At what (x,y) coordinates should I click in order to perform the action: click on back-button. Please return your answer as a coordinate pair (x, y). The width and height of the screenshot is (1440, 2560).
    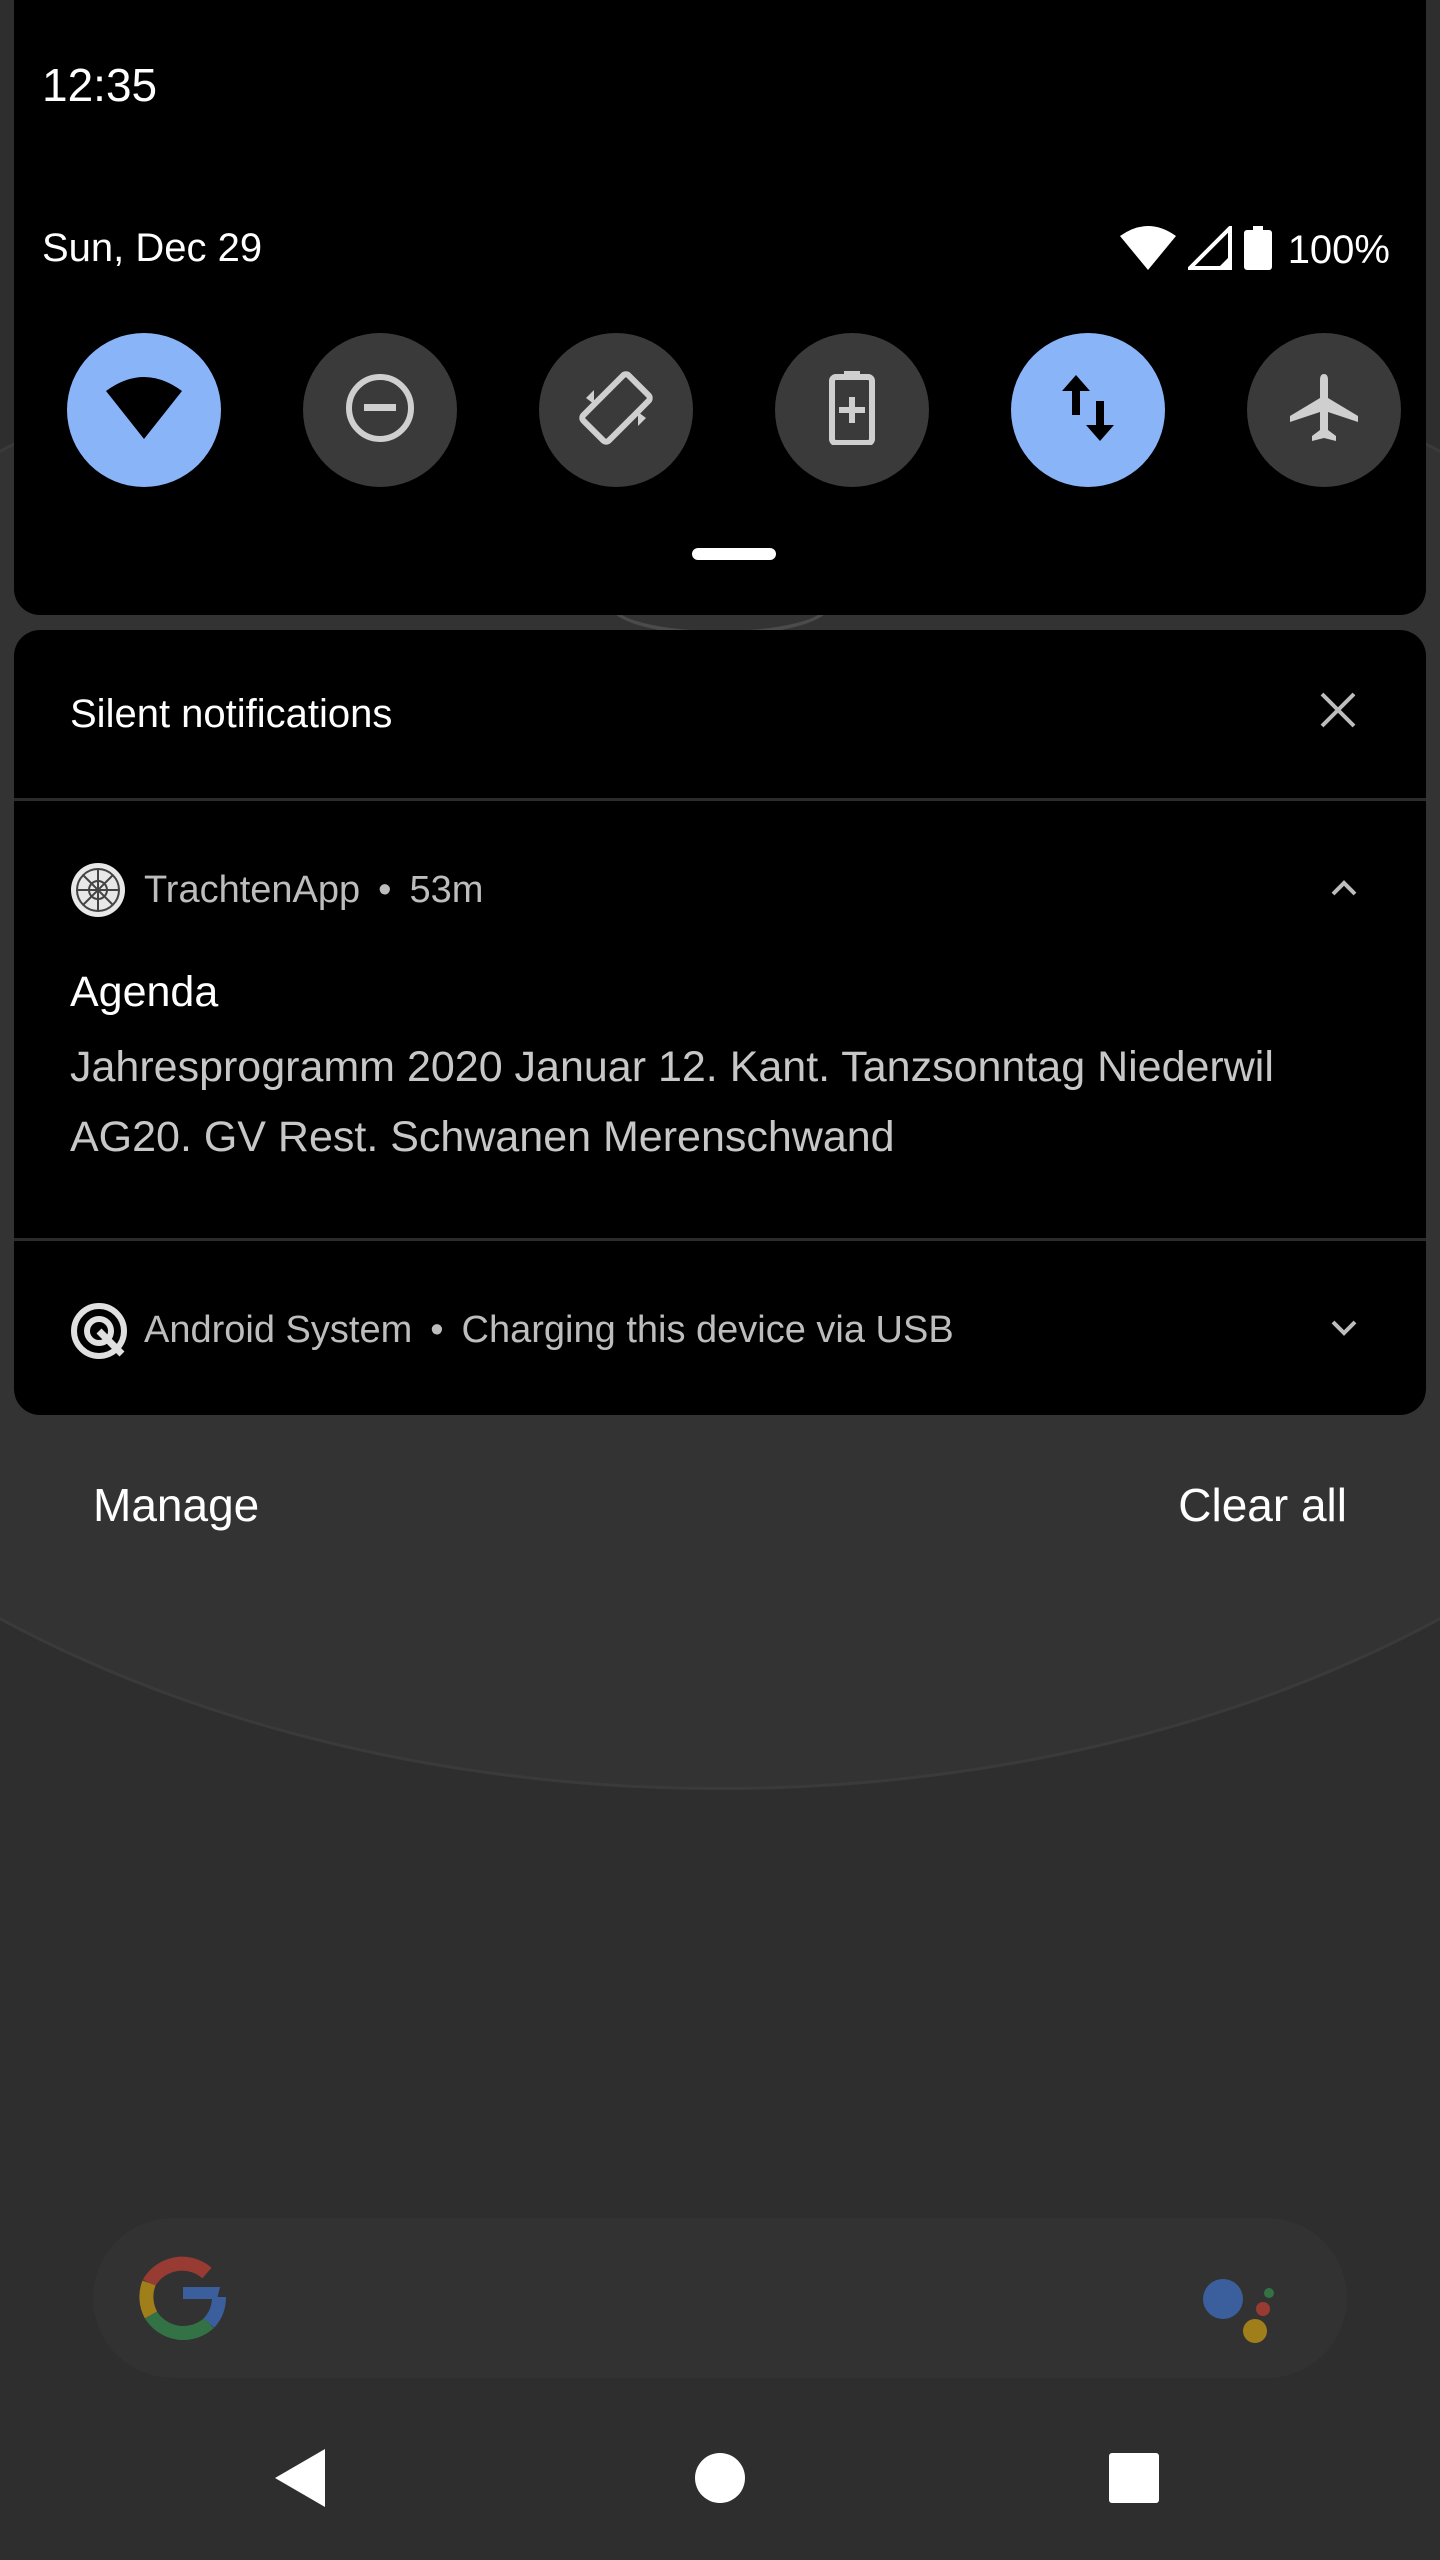
    Looking at the image, I should click on (300, 2480).